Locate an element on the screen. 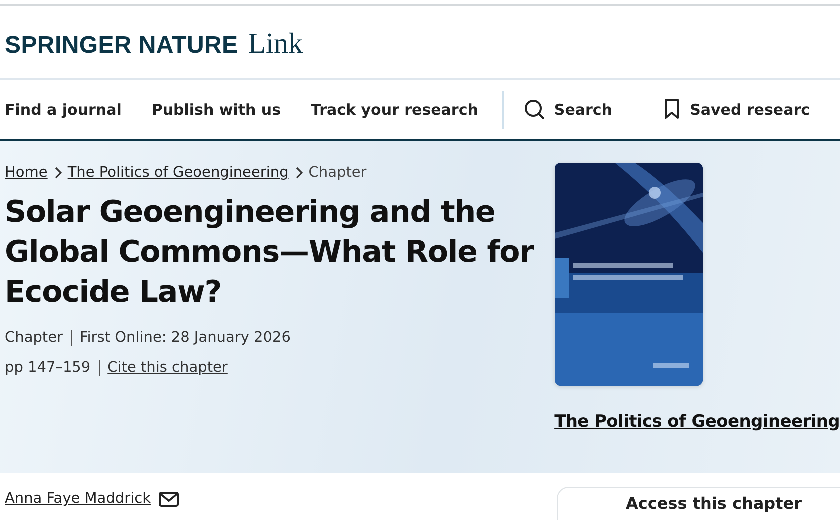 Image resolution: width=840 pixels, height=520 pixels. chapter-title: Solar Geoengineering and the Global Commons—What Role for Ecocide Law? is located at coordinates (270, 253).